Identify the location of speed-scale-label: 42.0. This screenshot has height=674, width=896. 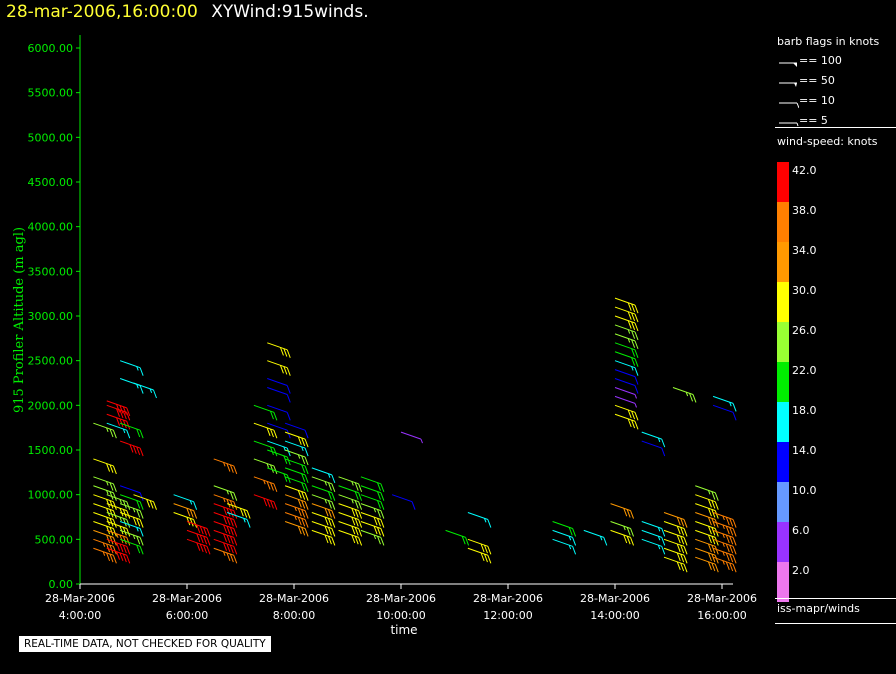
(804, 170).